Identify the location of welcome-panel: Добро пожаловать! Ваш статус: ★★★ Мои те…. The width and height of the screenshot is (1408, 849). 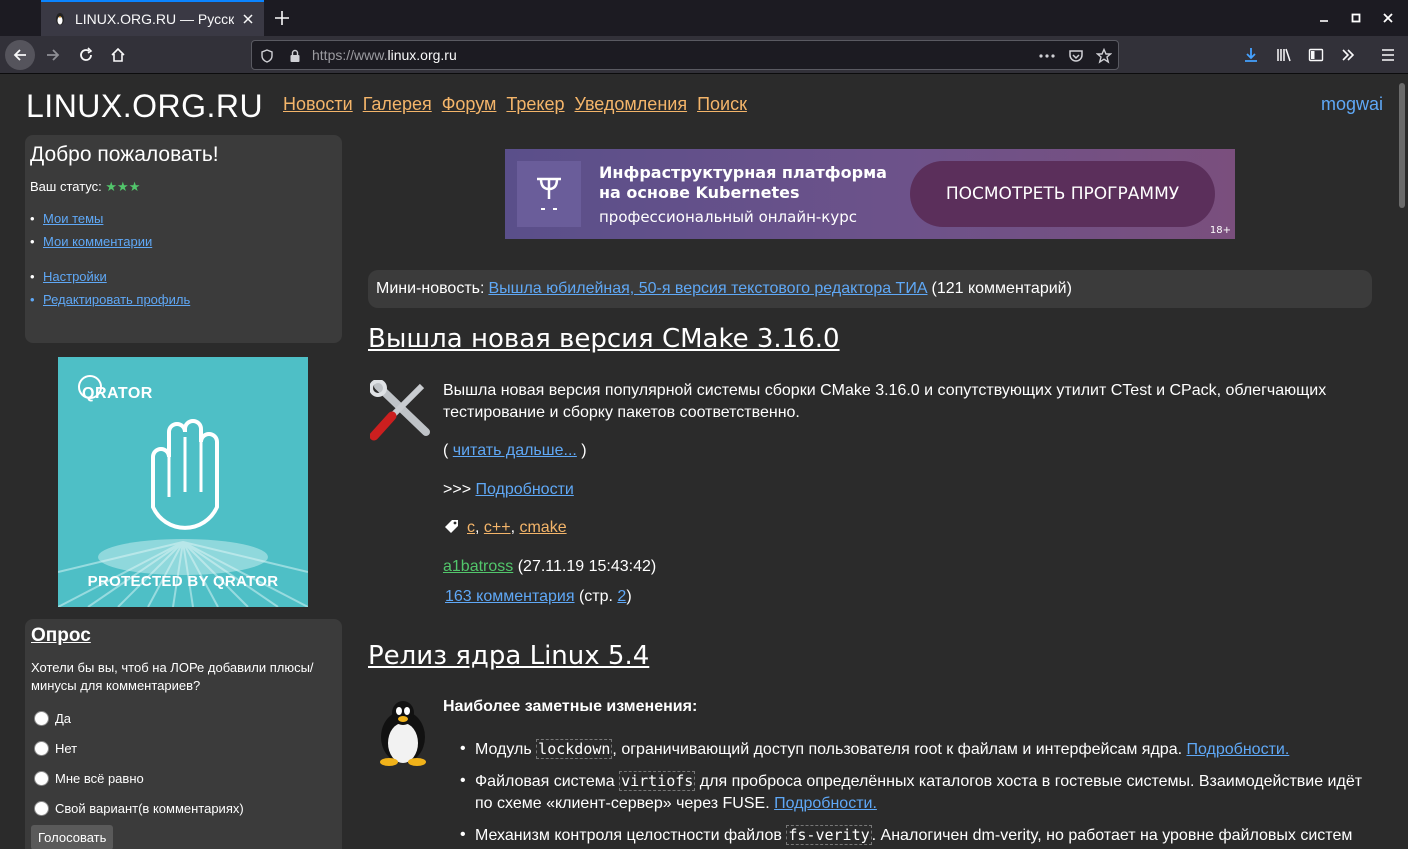
(183, 239).